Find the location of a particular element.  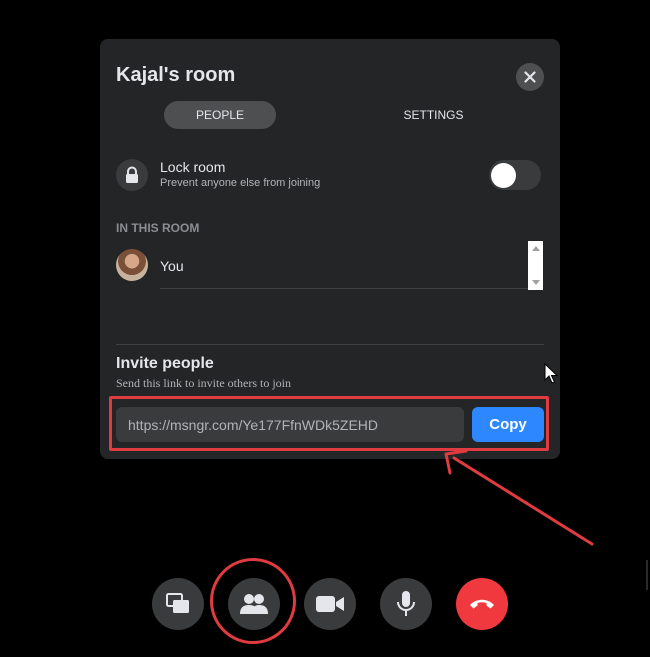

share-screen-icon is located at coordinates (177, 603).